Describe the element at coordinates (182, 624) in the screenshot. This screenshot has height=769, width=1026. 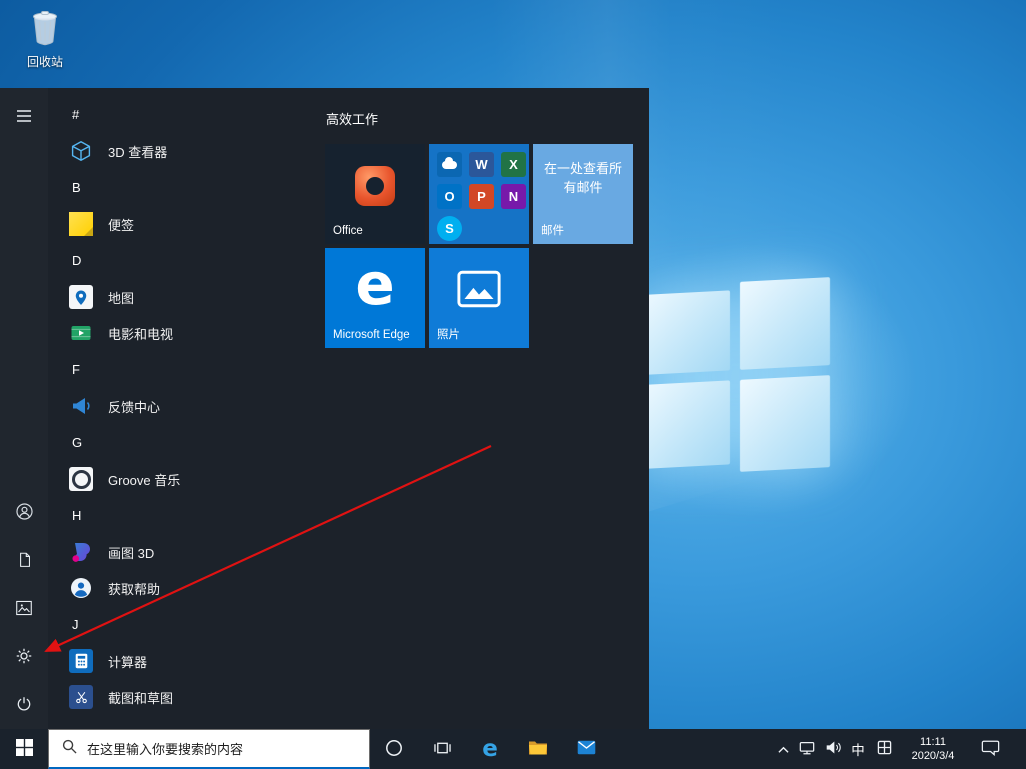
I see `app-section-header: J` at that location.